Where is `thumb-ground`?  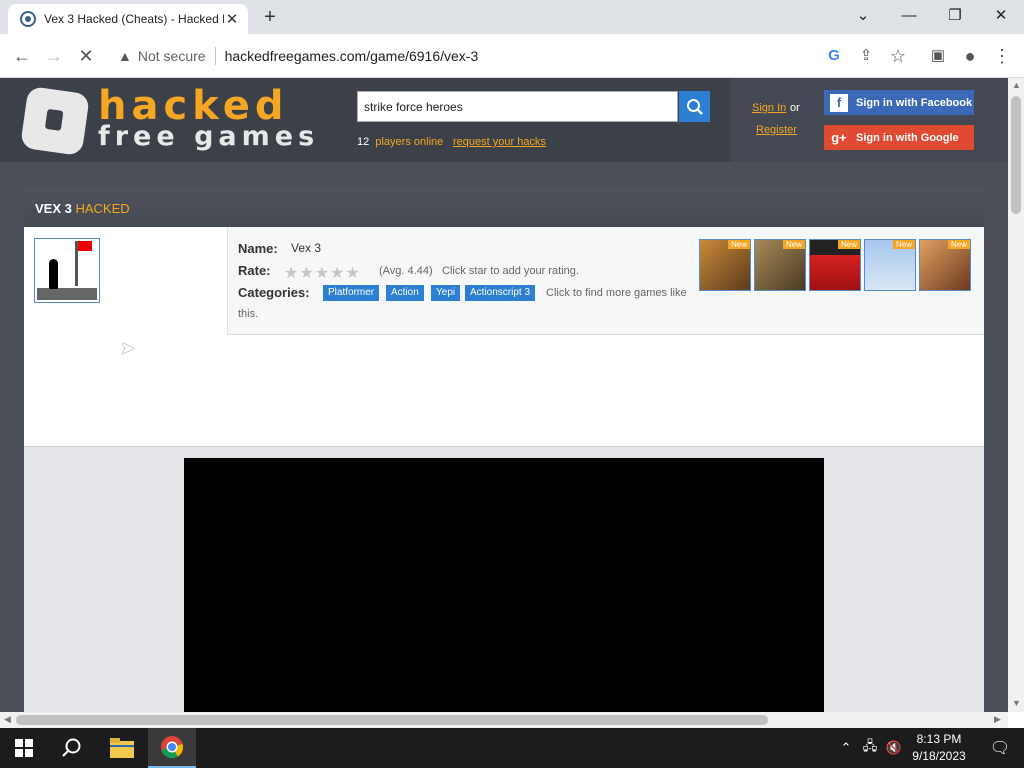 thumb-ground is located at coordinates (67, 294).